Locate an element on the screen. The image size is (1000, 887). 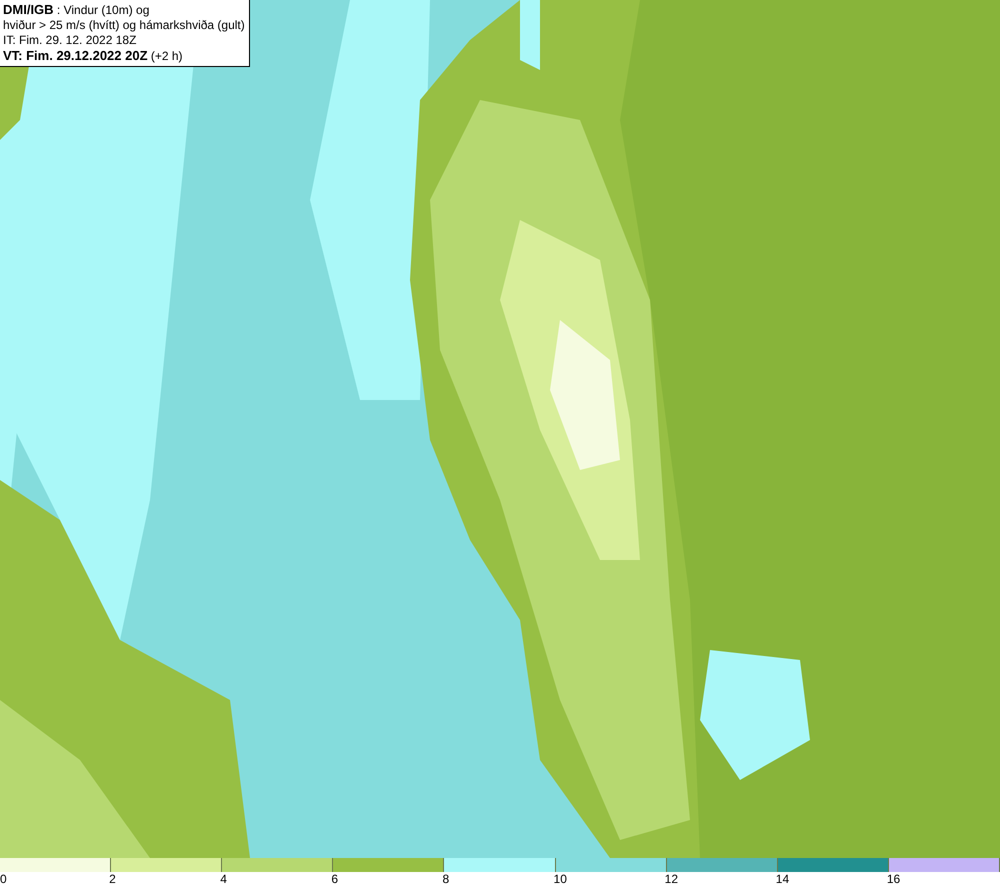
info-text: IT: Fim. 29. 12. 2022 18Z is located at coordinates (70, 40).